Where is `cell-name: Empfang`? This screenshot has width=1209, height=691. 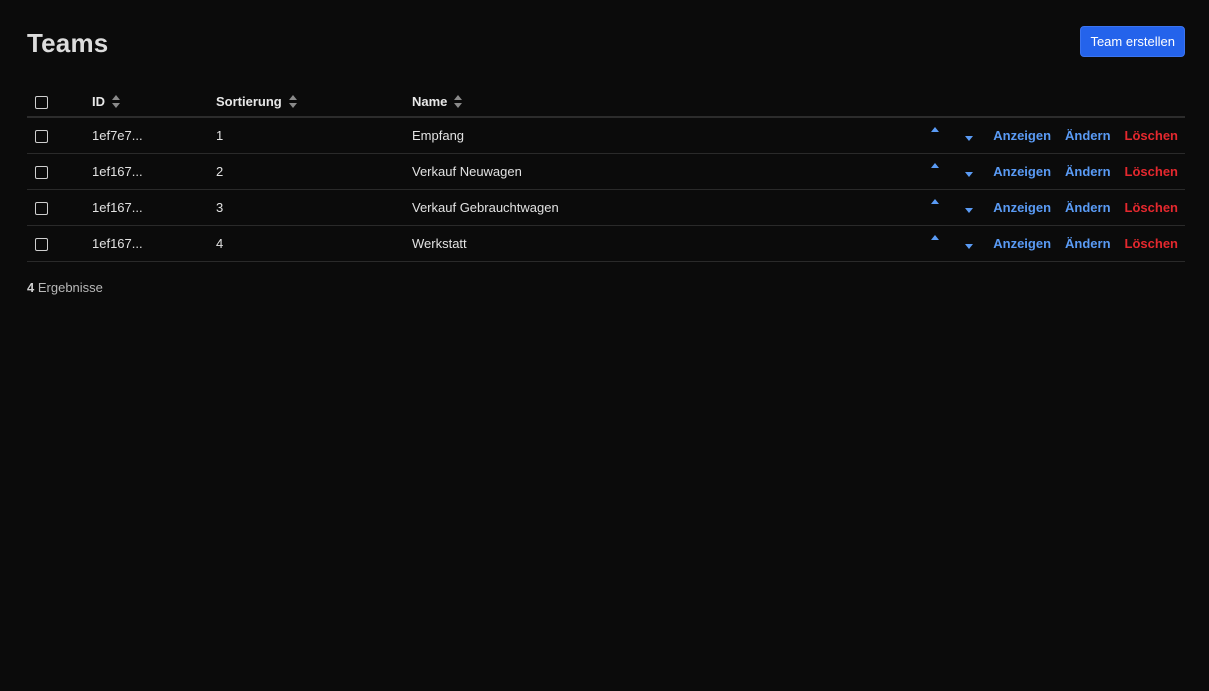 cell-name: Empfang is located at coordinates (572, 135).